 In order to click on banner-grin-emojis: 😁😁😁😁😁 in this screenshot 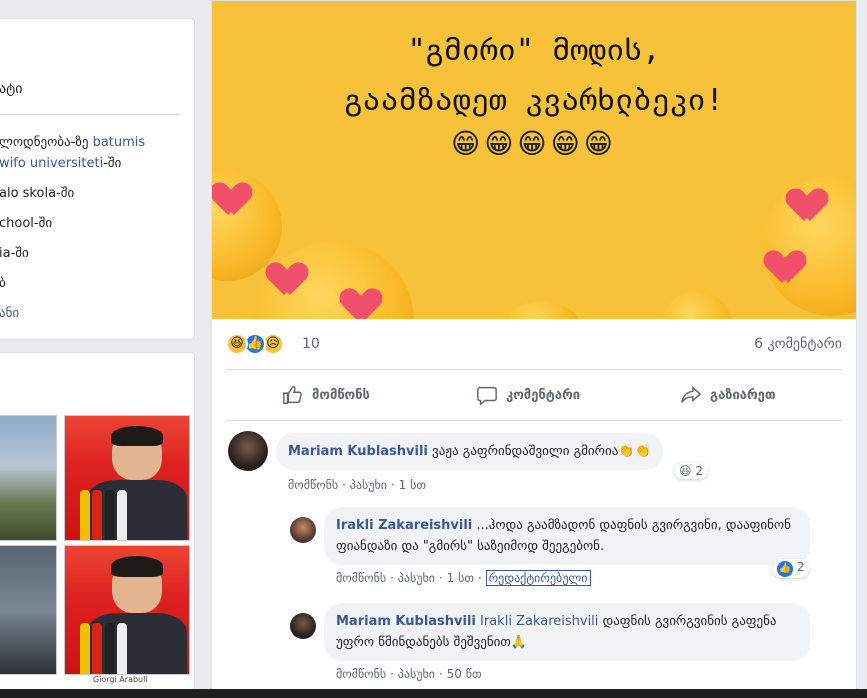, I will do `click(534, 143)`.